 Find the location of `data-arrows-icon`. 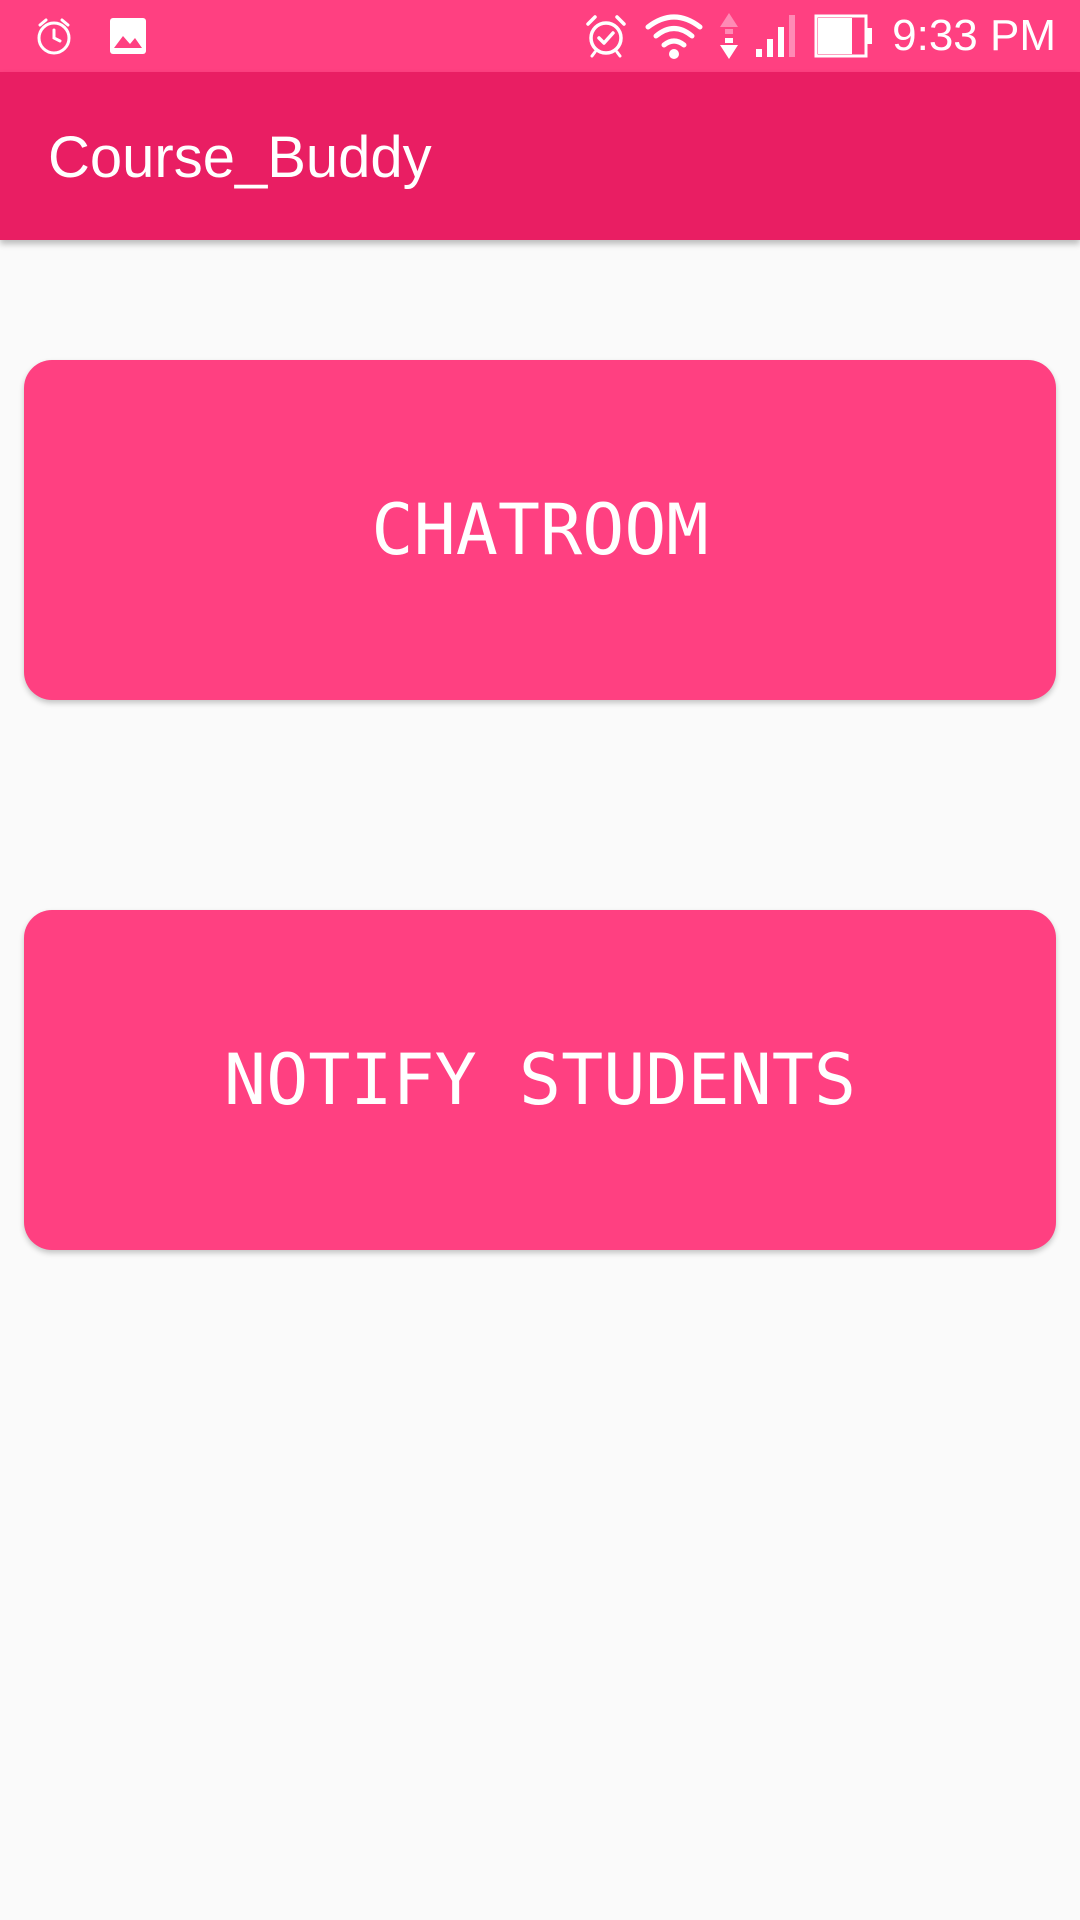

data-arrows-icon is located at coordinates (729, 36).